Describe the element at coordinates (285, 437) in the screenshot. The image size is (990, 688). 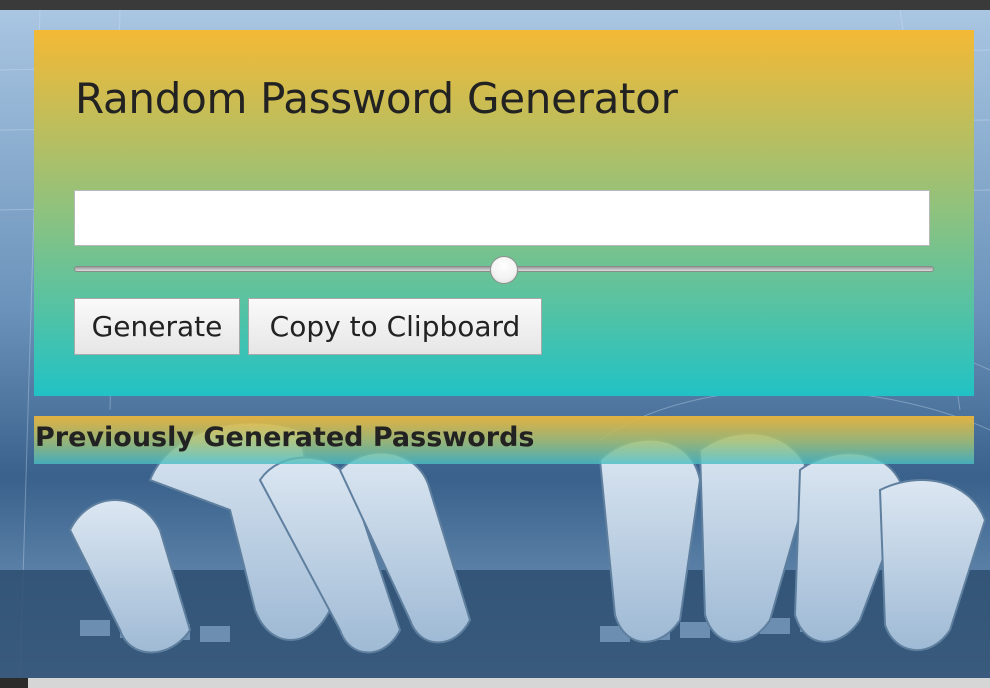
I see `history-heading: Previously Generated Passwords` at that location.